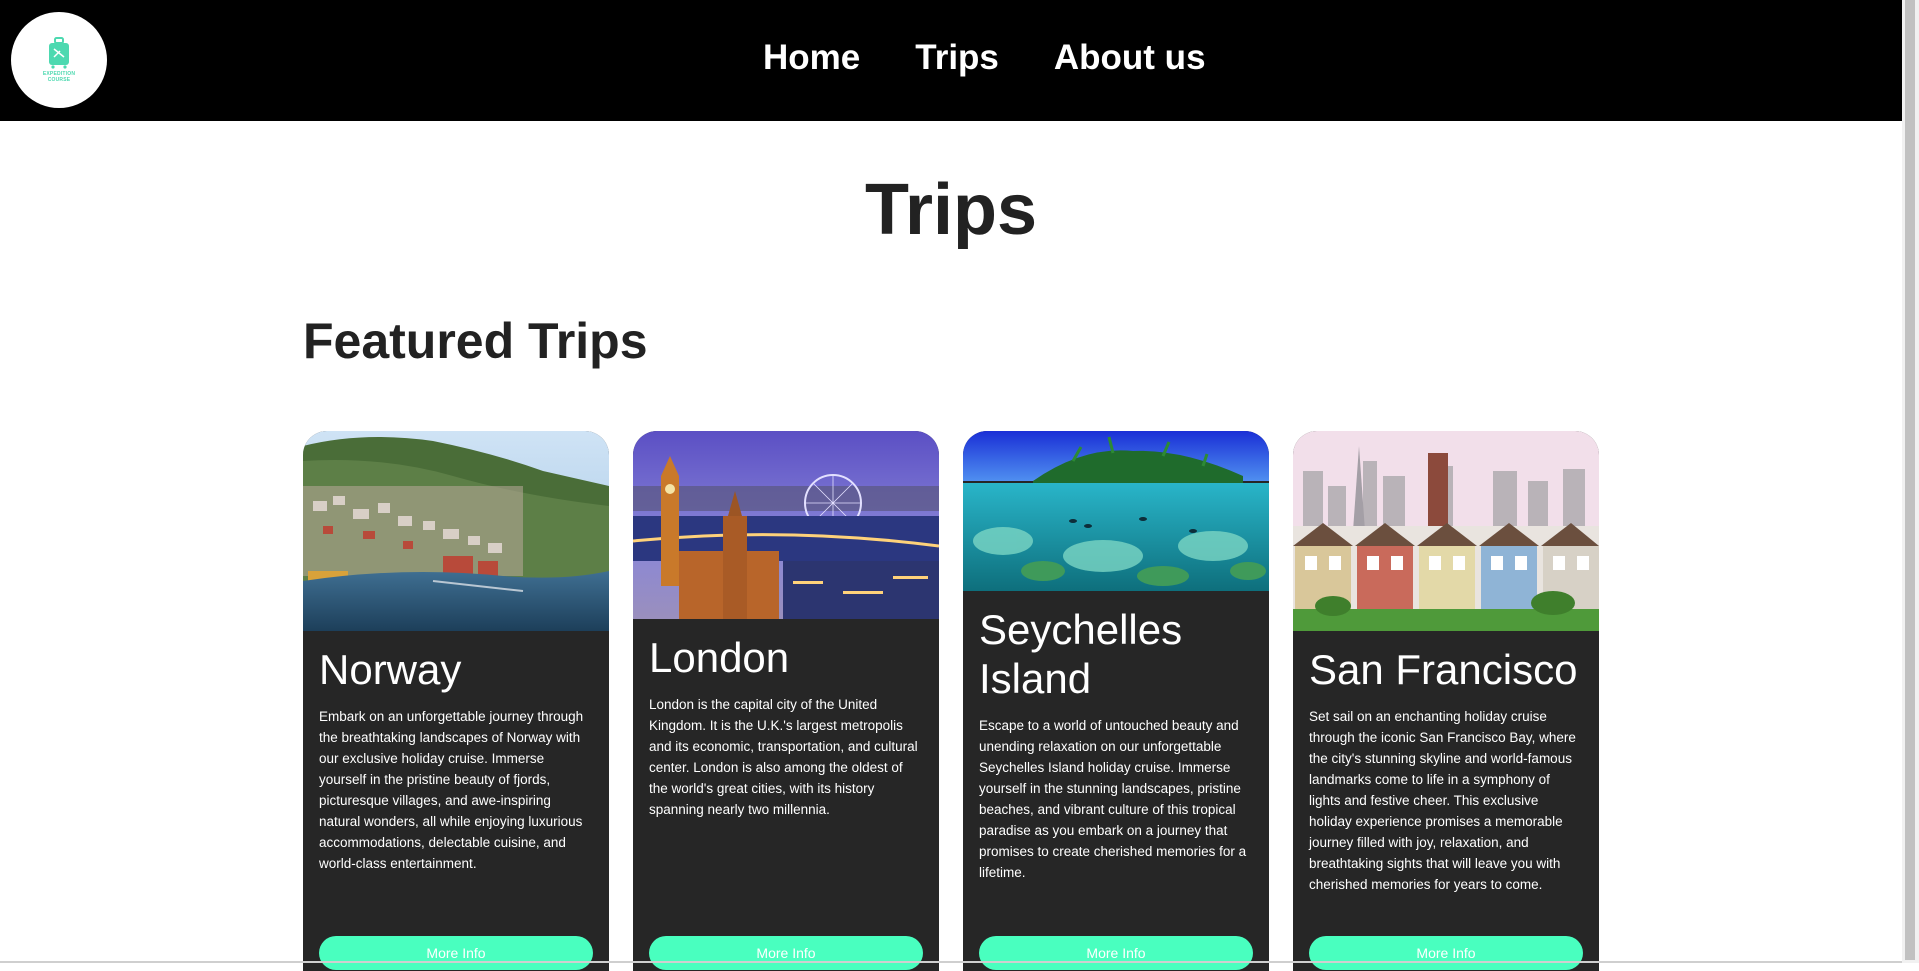 The width and height of the screenshot is (1919, 971). Describe the element at coordinates (59, 53) in the screenshot. I see `suitcase-icon` at that location.